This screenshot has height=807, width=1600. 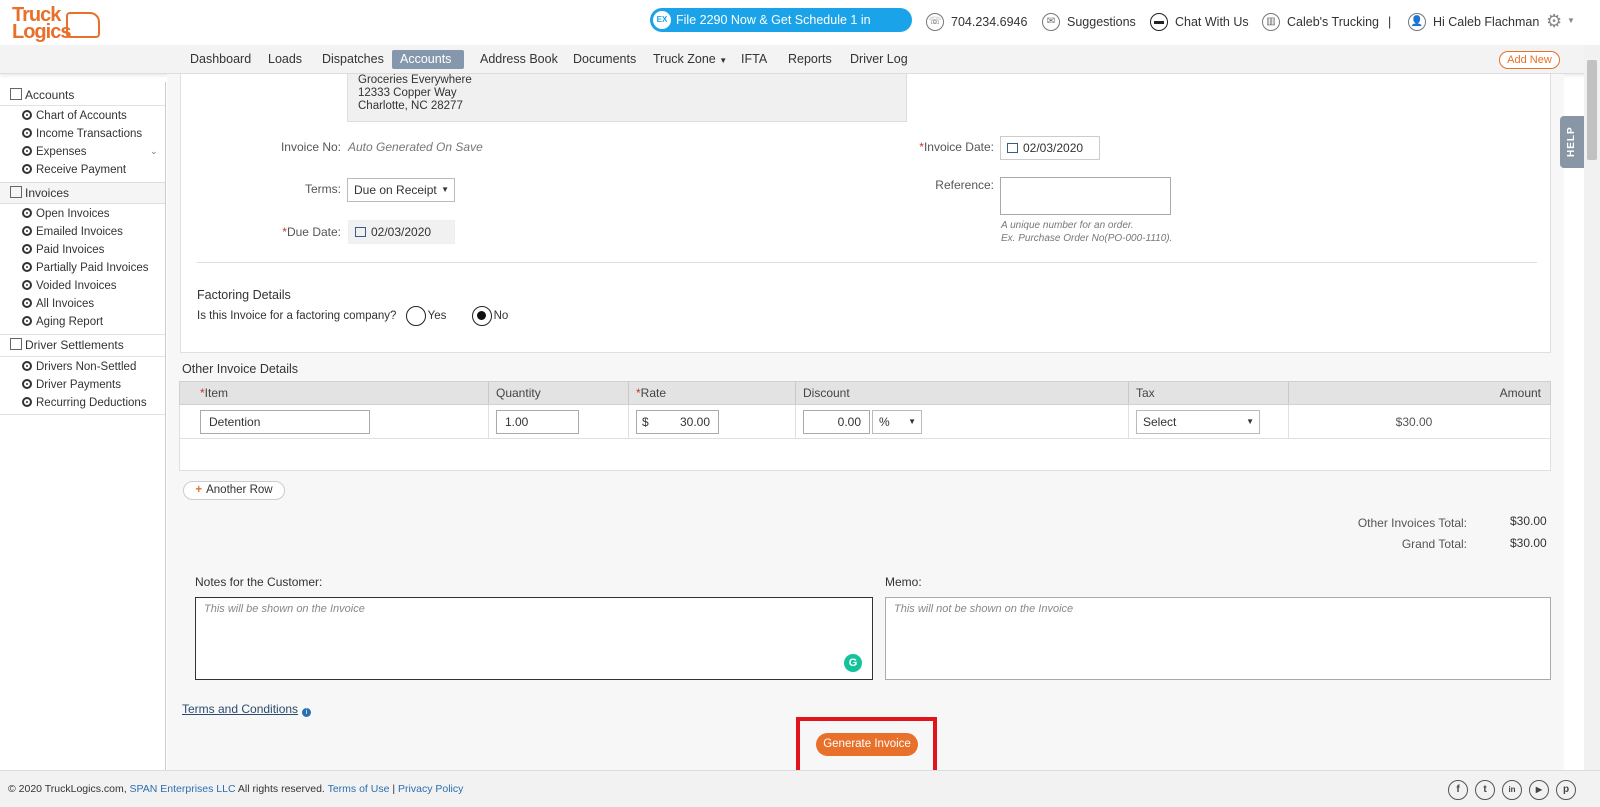 What do you see at coordinates (360, 232) in the screenshot?
I see `calendar-icon` at bounding box center [360, 232].